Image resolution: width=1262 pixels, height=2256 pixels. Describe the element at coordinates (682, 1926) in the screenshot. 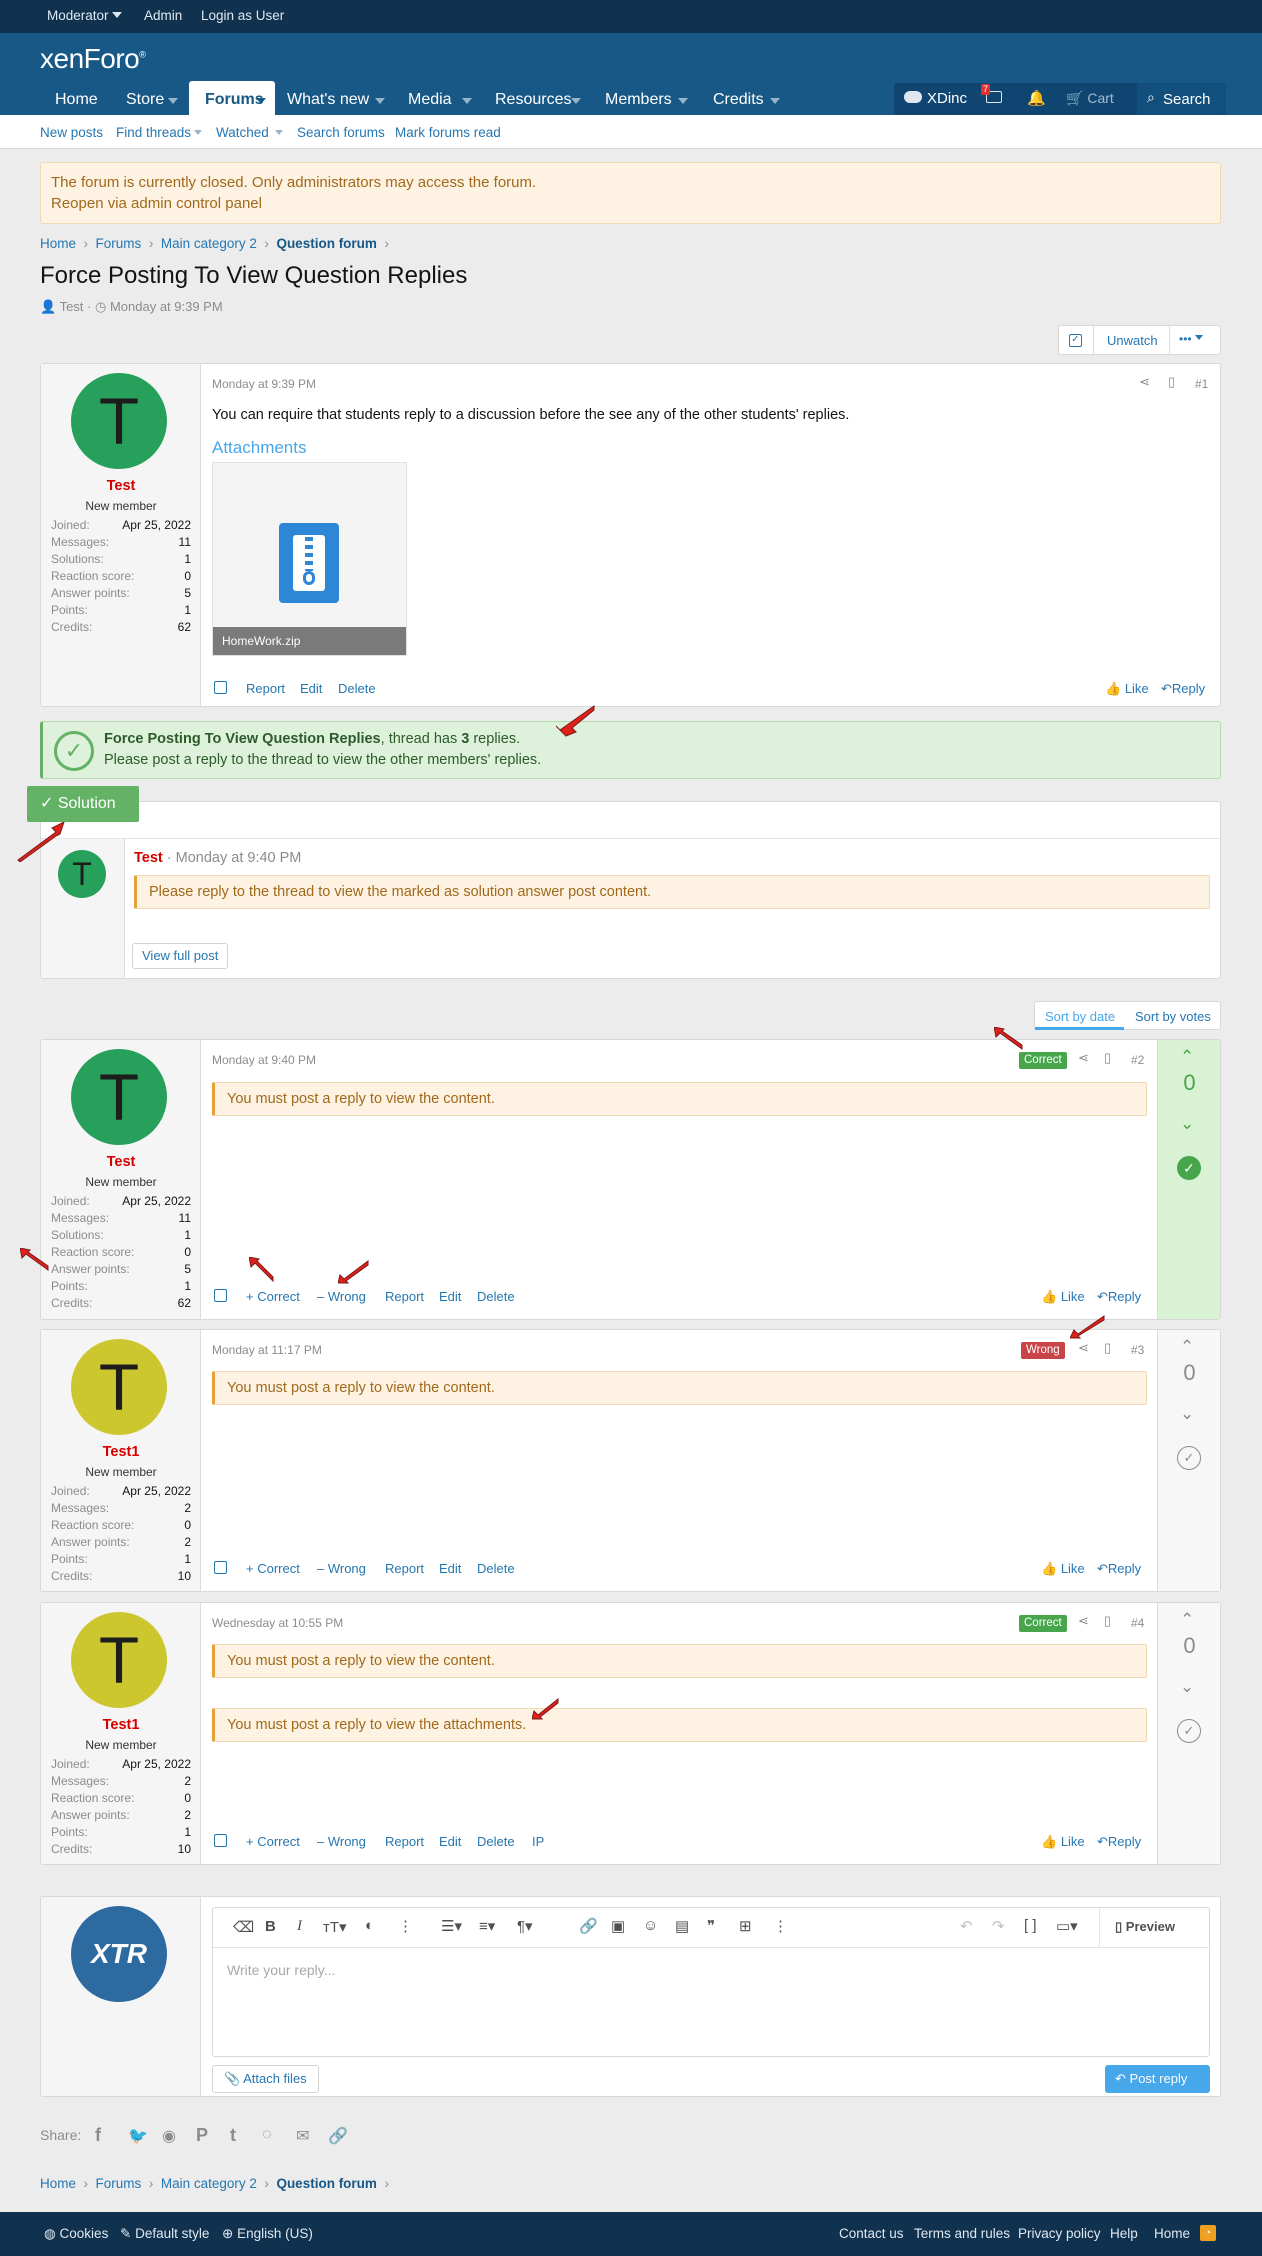

I see `media-icon: ▤` at that location.